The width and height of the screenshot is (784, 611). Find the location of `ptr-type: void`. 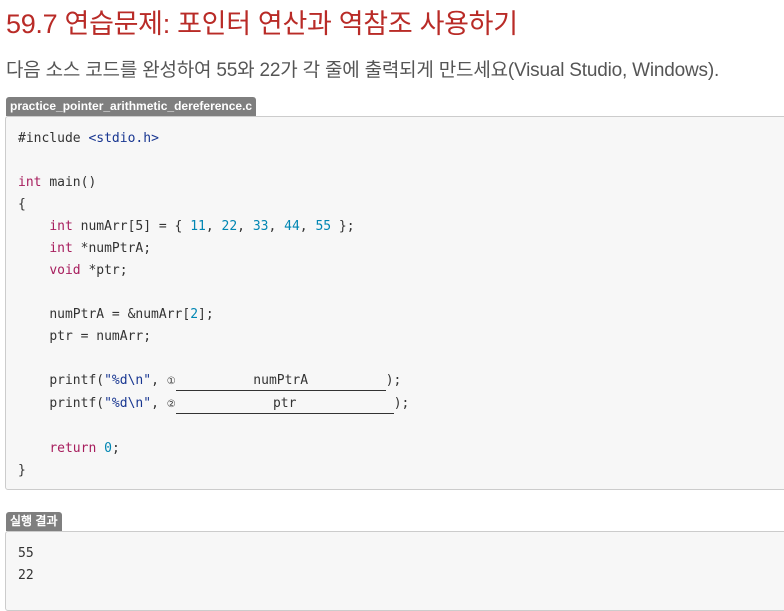

ptr-type: void is located at coordinates (65, 270).